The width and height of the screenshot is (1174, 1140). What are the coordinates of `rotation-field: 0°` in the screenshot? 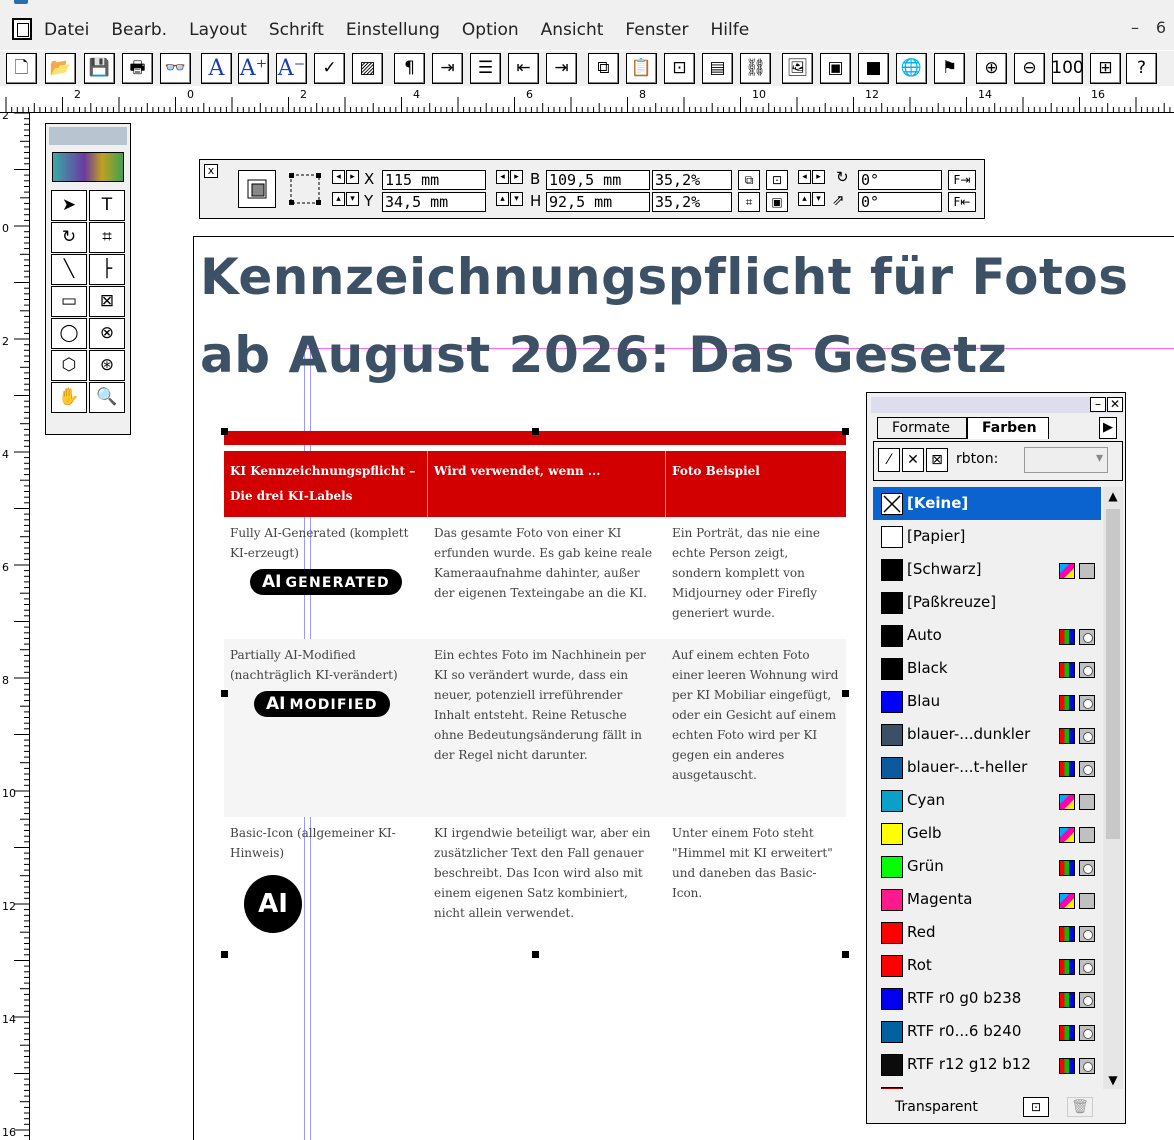 It's located at (900, 180).